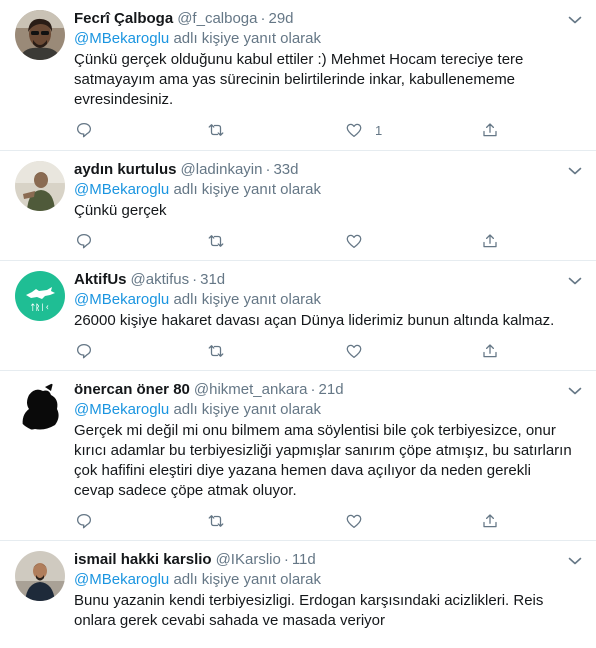 The width and height of the screenshot is (596, 648). What do you see at coordinates (379, 130) in the screenshot?
I see `like-count: 1` at bounding box center [379, 130].